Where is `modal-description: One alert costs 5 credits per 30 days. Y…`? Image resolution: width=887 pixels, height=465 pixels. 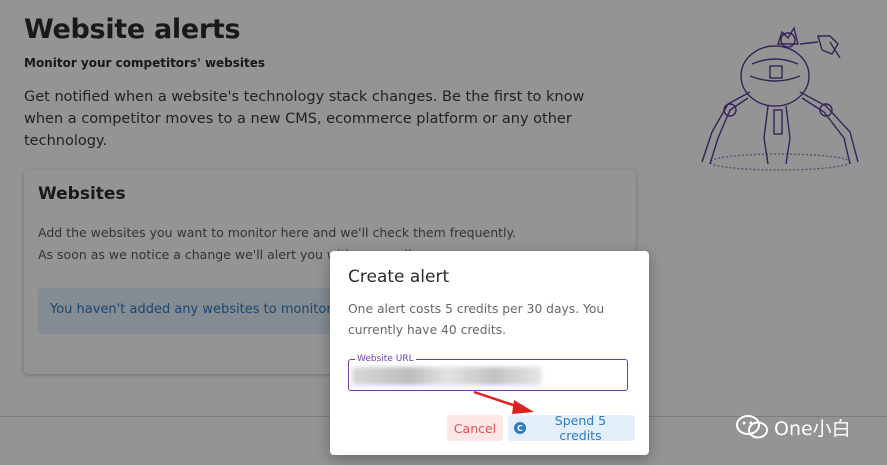
modal-description: One alert costs 5 credits per 30 days. Y… is located at coordinates (476, 319).